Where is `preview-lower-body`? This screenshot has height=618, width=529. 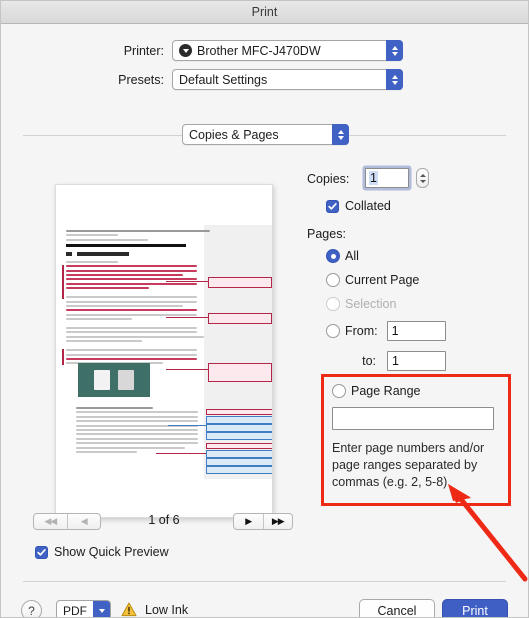
preview-lower-body is located at coordinates (140, 431).